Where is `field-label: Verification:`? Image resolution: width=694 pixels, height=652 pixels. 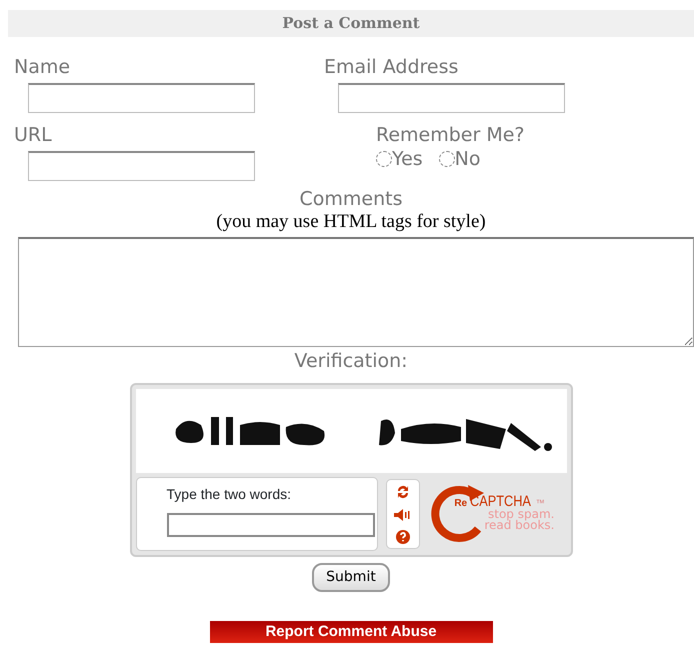 field-label: Verification: is located at coordinates (351, 361).